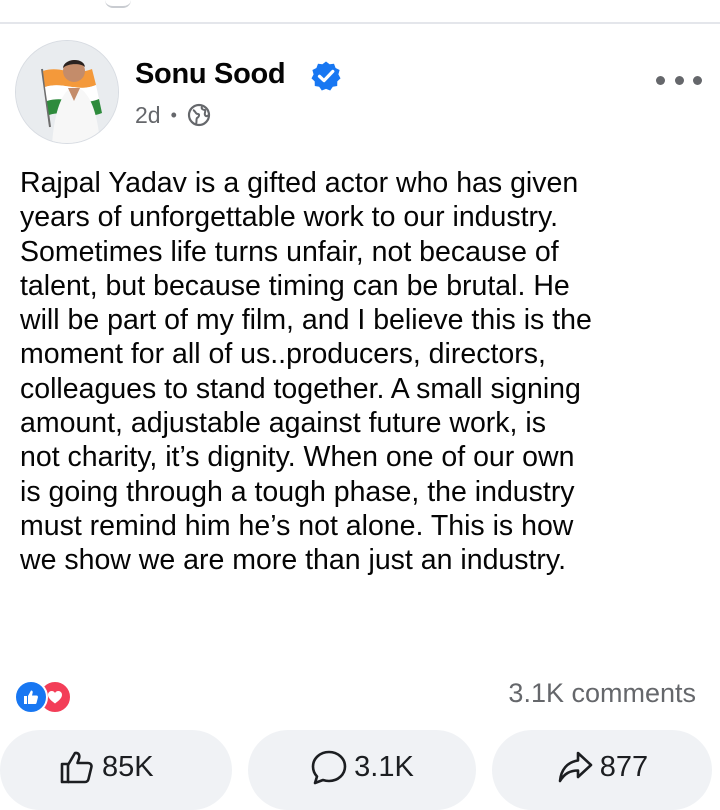  Describe the element at coordinates (624, 767) in the screenshot. I see `share-count: 877` at that location.